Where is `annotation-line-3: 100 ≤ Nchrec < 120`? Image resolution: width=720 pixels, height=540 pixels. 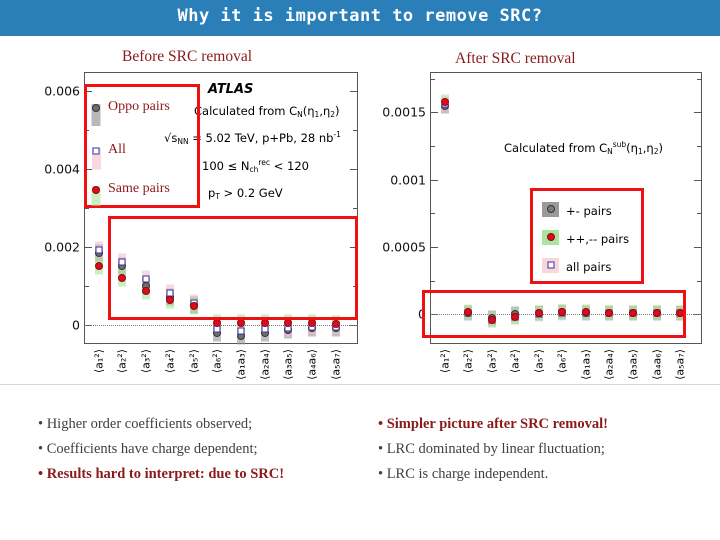 annotation-line-3: 100 ≤ Nchrec < 120 is located at coordinates (255, 166).